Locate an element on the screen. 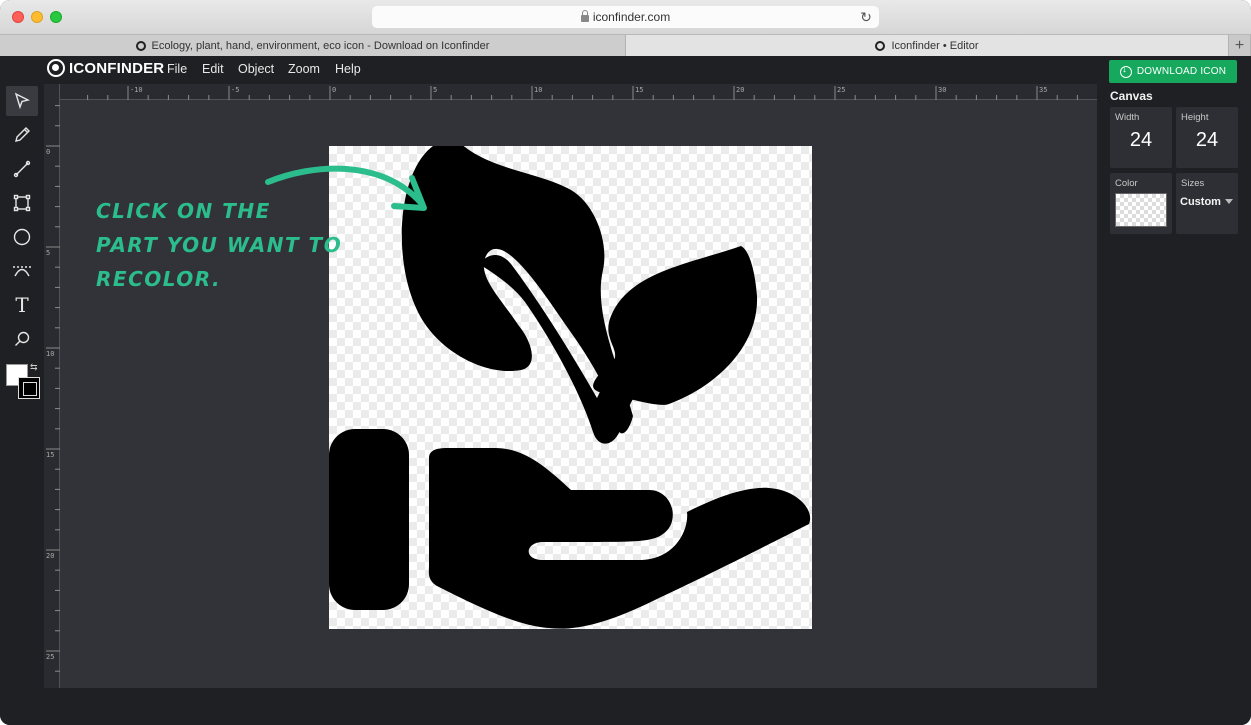  logo-text: ICONFINDER is located at coordinates (117, 68).